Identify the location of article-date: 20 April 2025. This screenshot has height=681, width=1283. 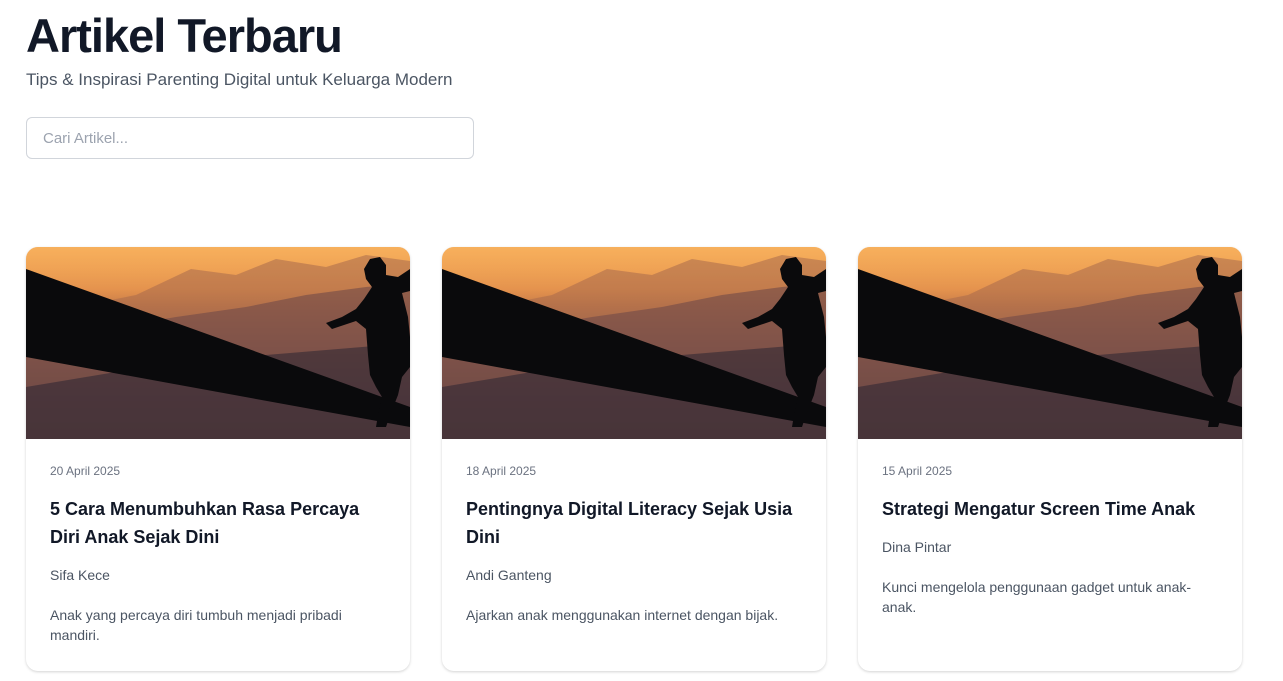
(85, 471).